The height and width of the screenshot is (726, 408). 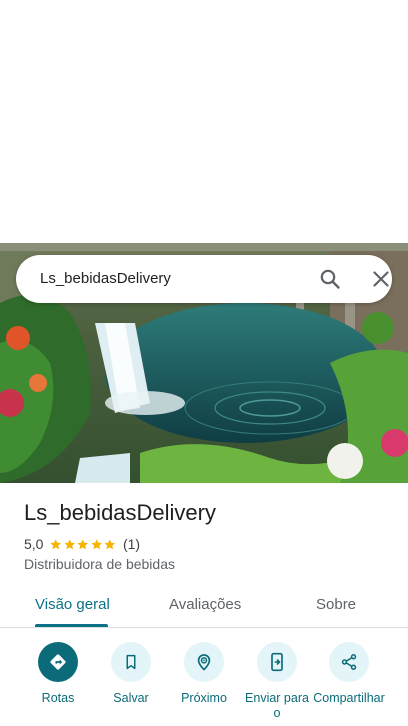 I want to click on share-icon, so click(x=349, y=662).